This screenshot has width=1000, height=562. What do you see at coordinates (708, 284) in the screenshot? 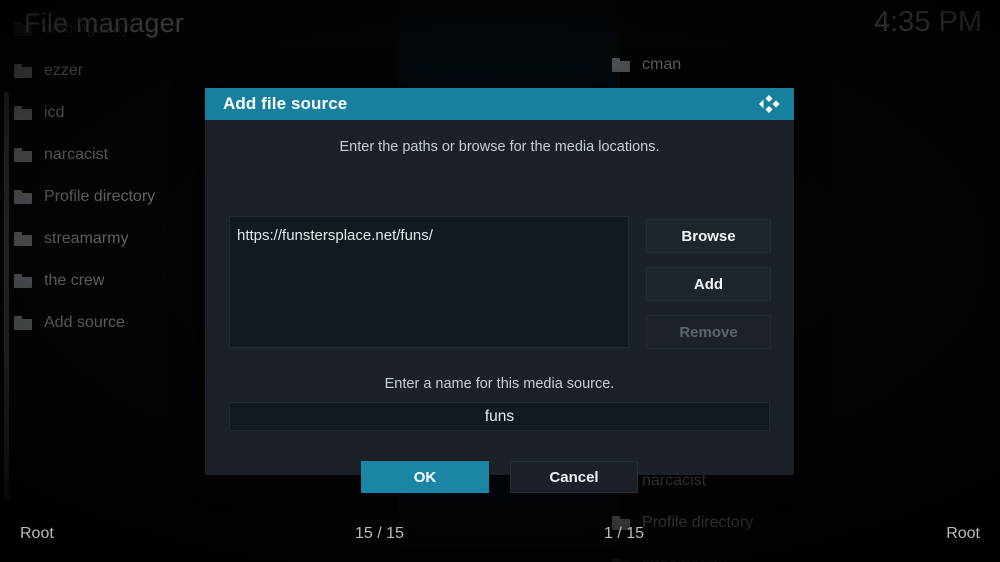
I see `add-button: Add` at bounding box center [708, 284].